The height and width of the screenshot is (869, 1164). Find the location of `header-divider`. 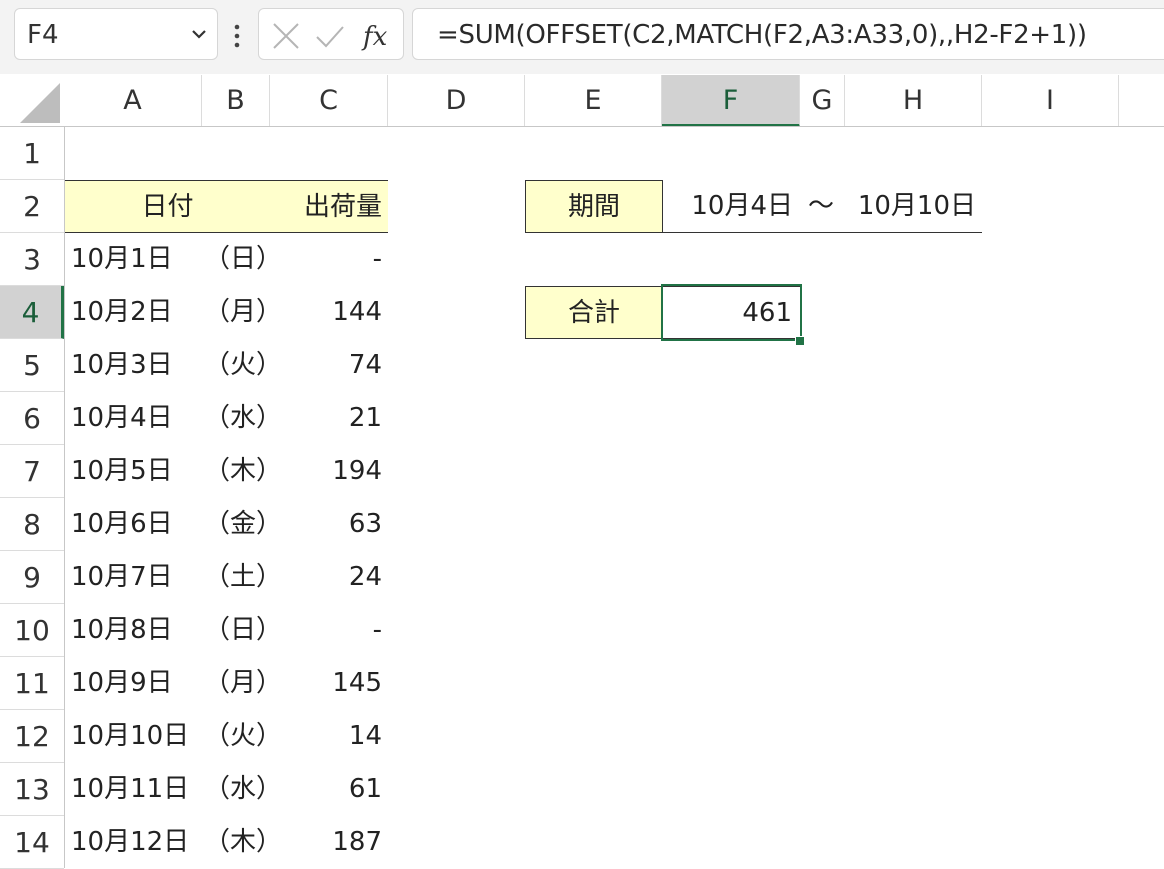

header-divider is located at coordinates (582, 126).